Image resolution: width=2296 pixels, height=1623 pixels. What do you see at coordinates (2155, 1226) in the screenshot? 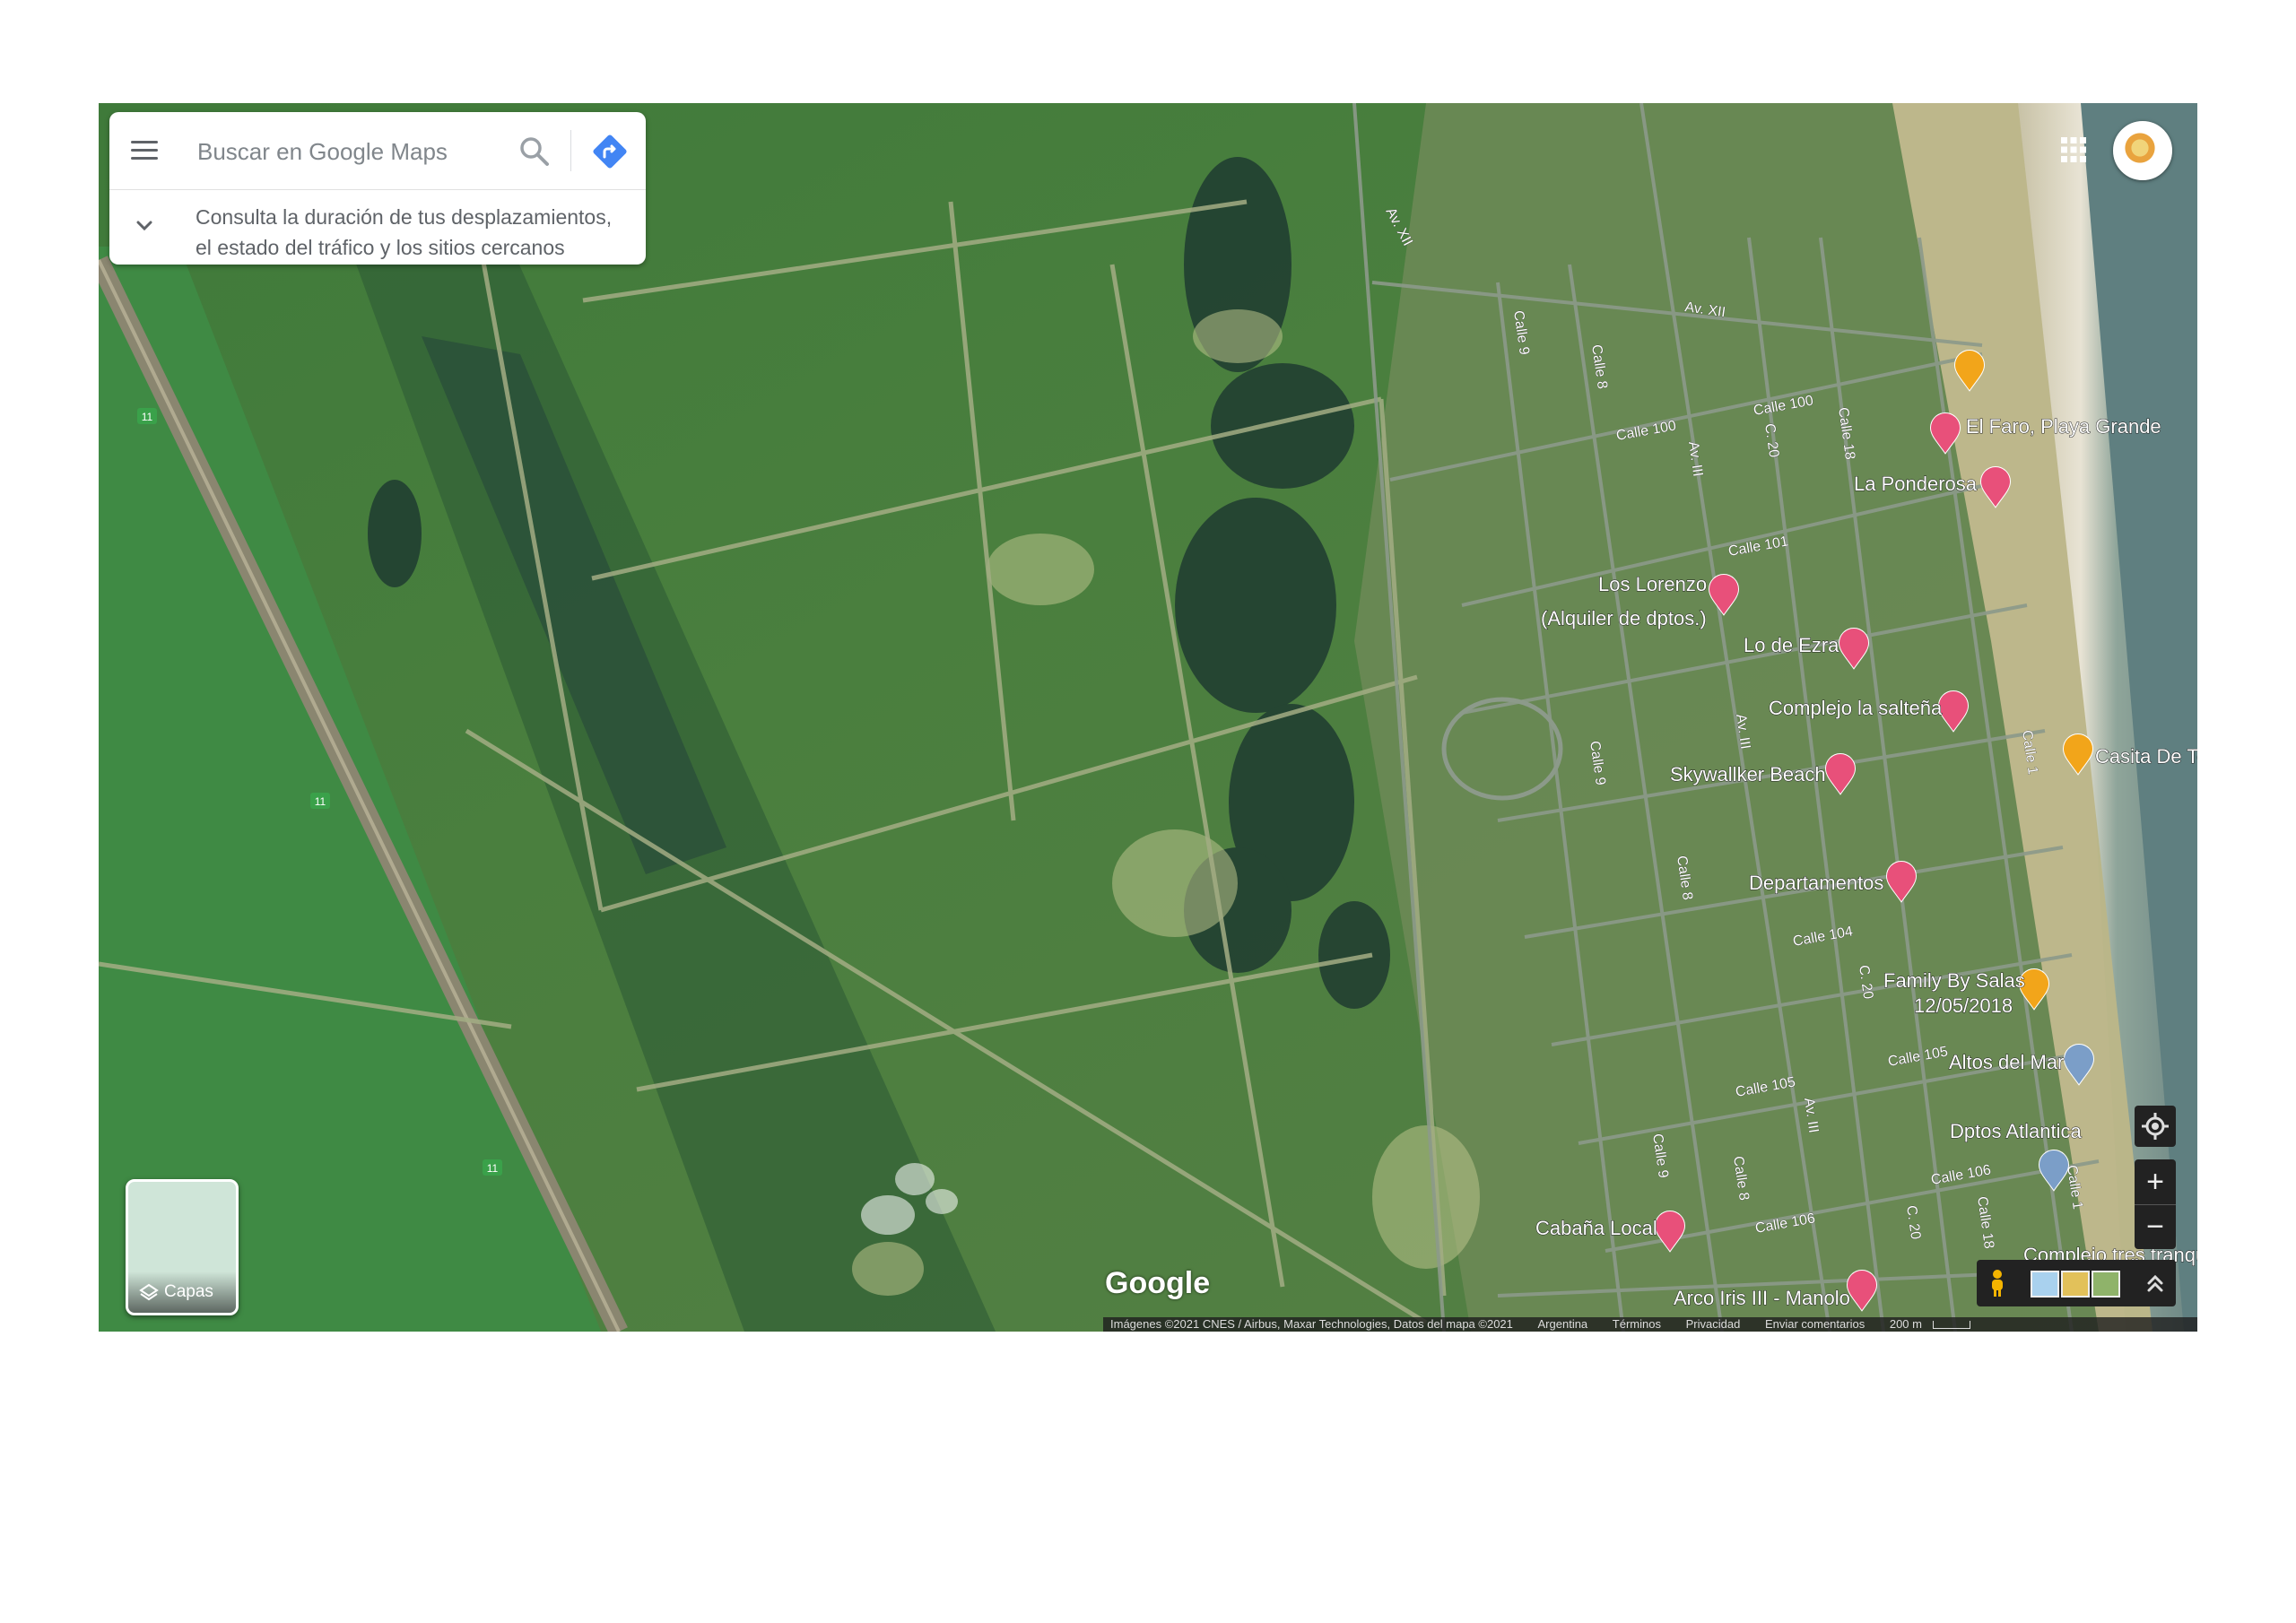
I see `zoom-out-button: −` at bounding box center [2155, 1226].